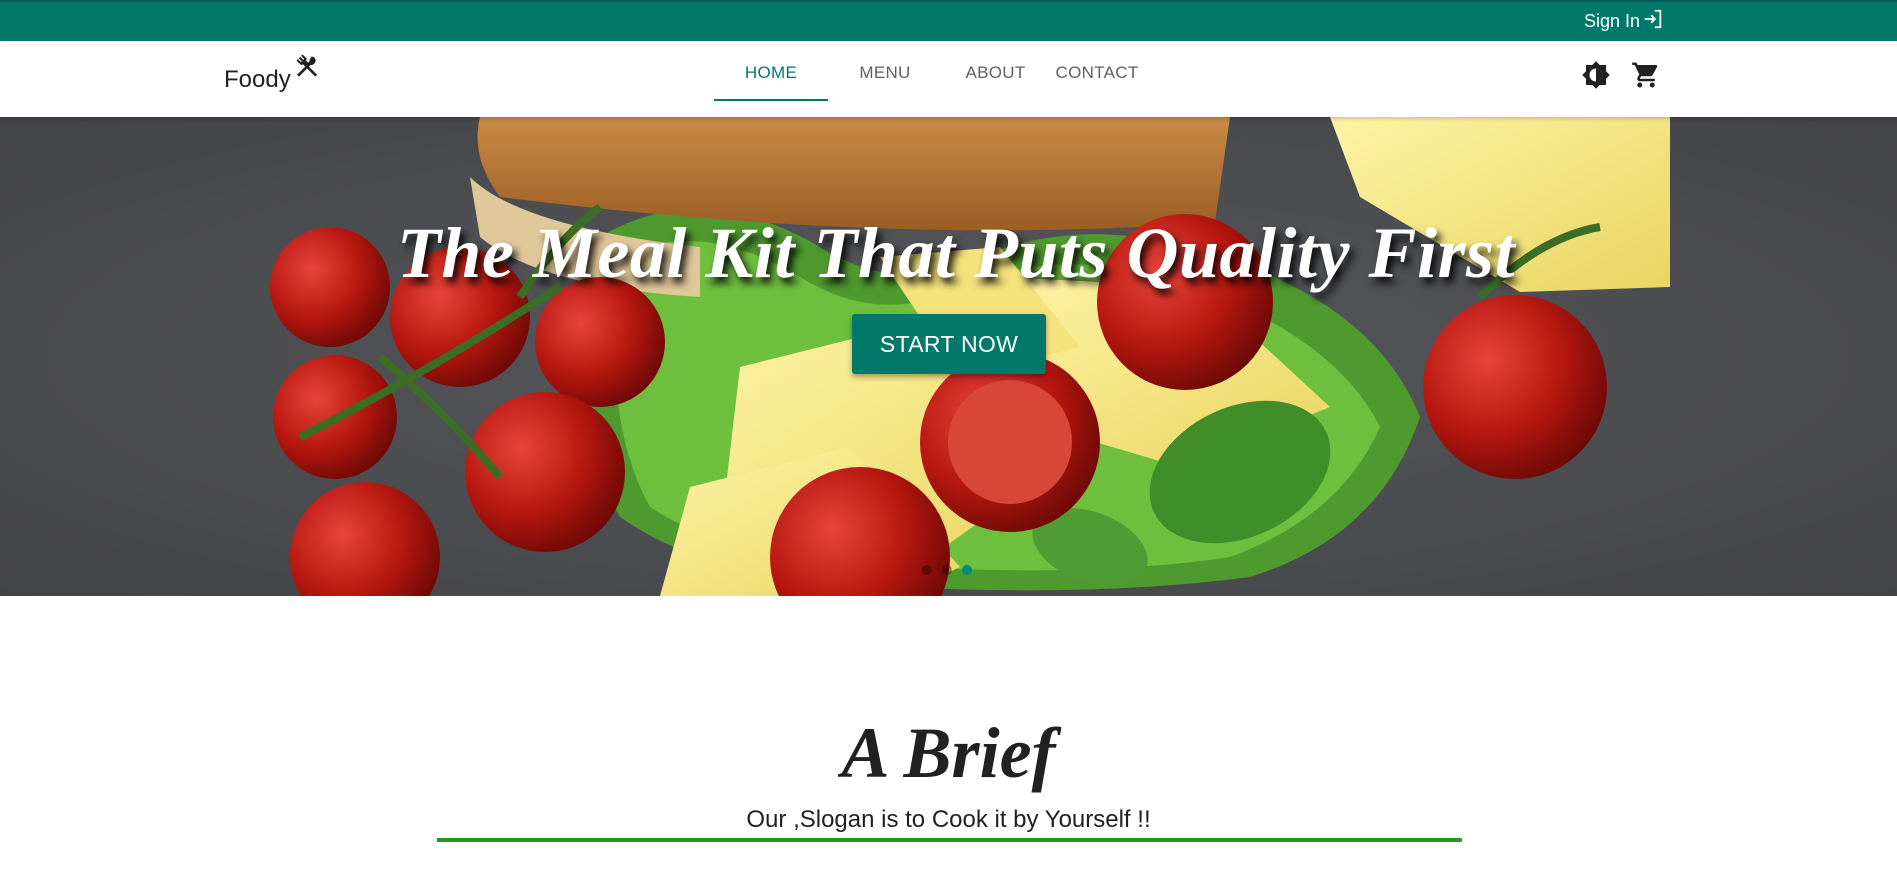 The height and width of the screenshot is (877, 1897). What do you see at coordinates (1611, 20) in the screenshot?
I see `sign-in-label: Sign In` at bounding box center [1611, 20].